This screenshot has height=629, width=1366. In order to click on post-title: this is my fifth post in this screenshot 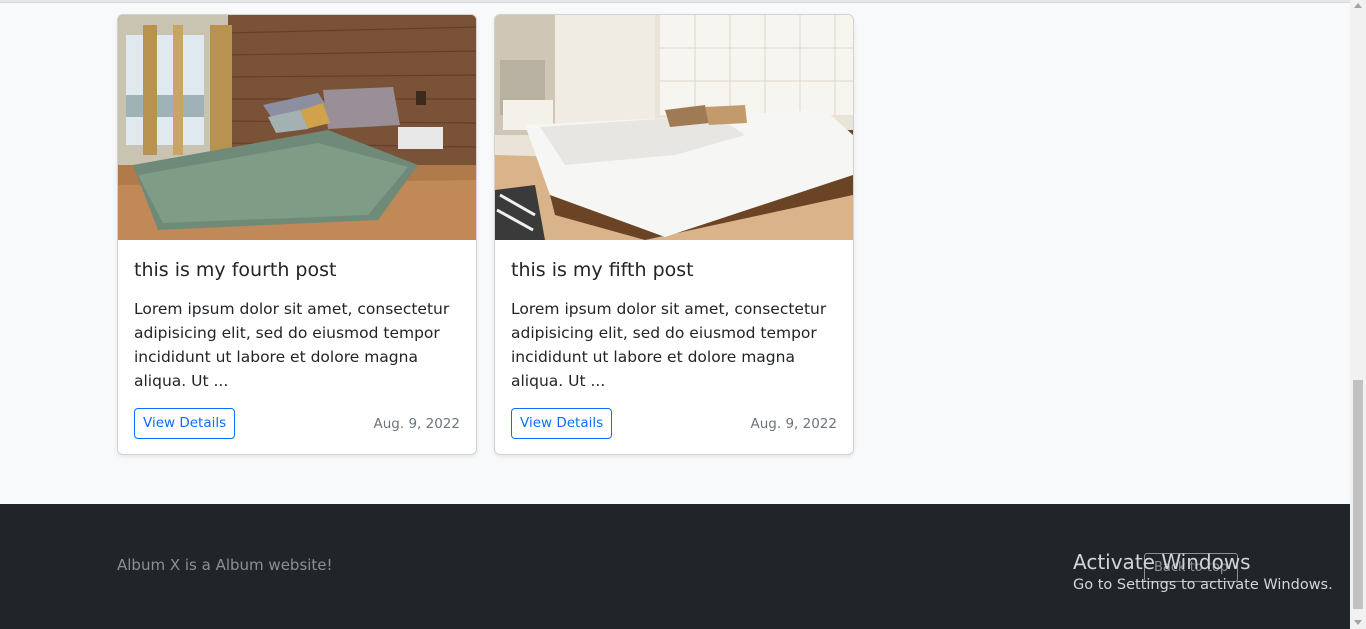, I will do `click(602, 270)`.